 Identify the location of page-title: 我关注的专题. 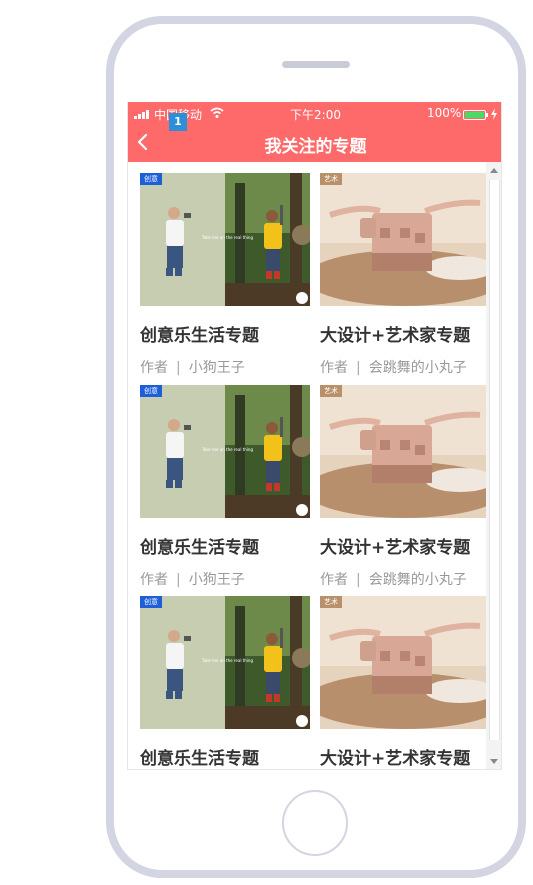
(315, 147).